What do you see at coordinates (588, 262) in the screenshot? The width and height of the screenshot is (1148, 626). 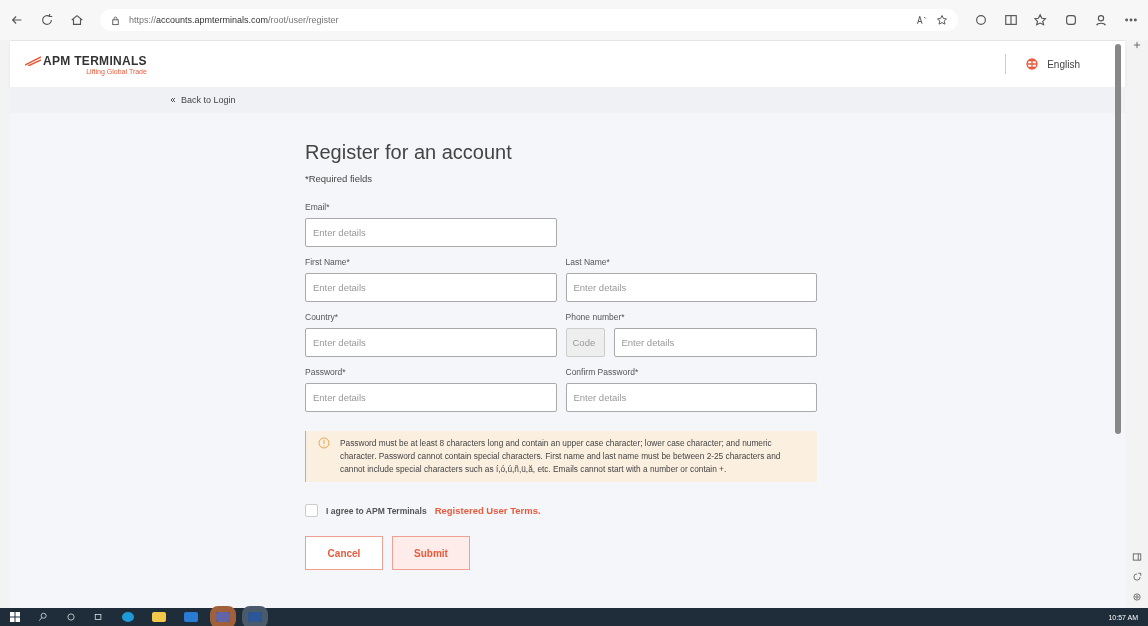 I see `field-label: Last Name*` at bounding box center [588, 262].